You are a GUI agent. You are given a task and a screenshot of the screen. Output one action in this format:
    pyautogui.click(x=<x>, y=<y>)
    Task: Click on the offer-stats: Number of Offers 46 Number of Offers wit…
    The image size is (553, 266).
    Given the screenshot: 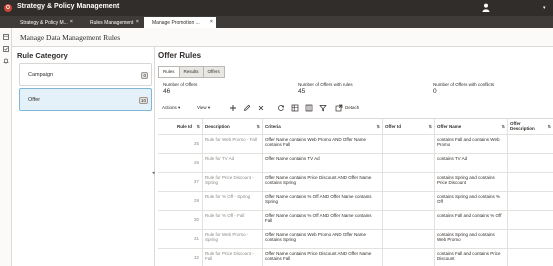 What is the action you would take?
    pyautogui.click(x=354, y=89)
    